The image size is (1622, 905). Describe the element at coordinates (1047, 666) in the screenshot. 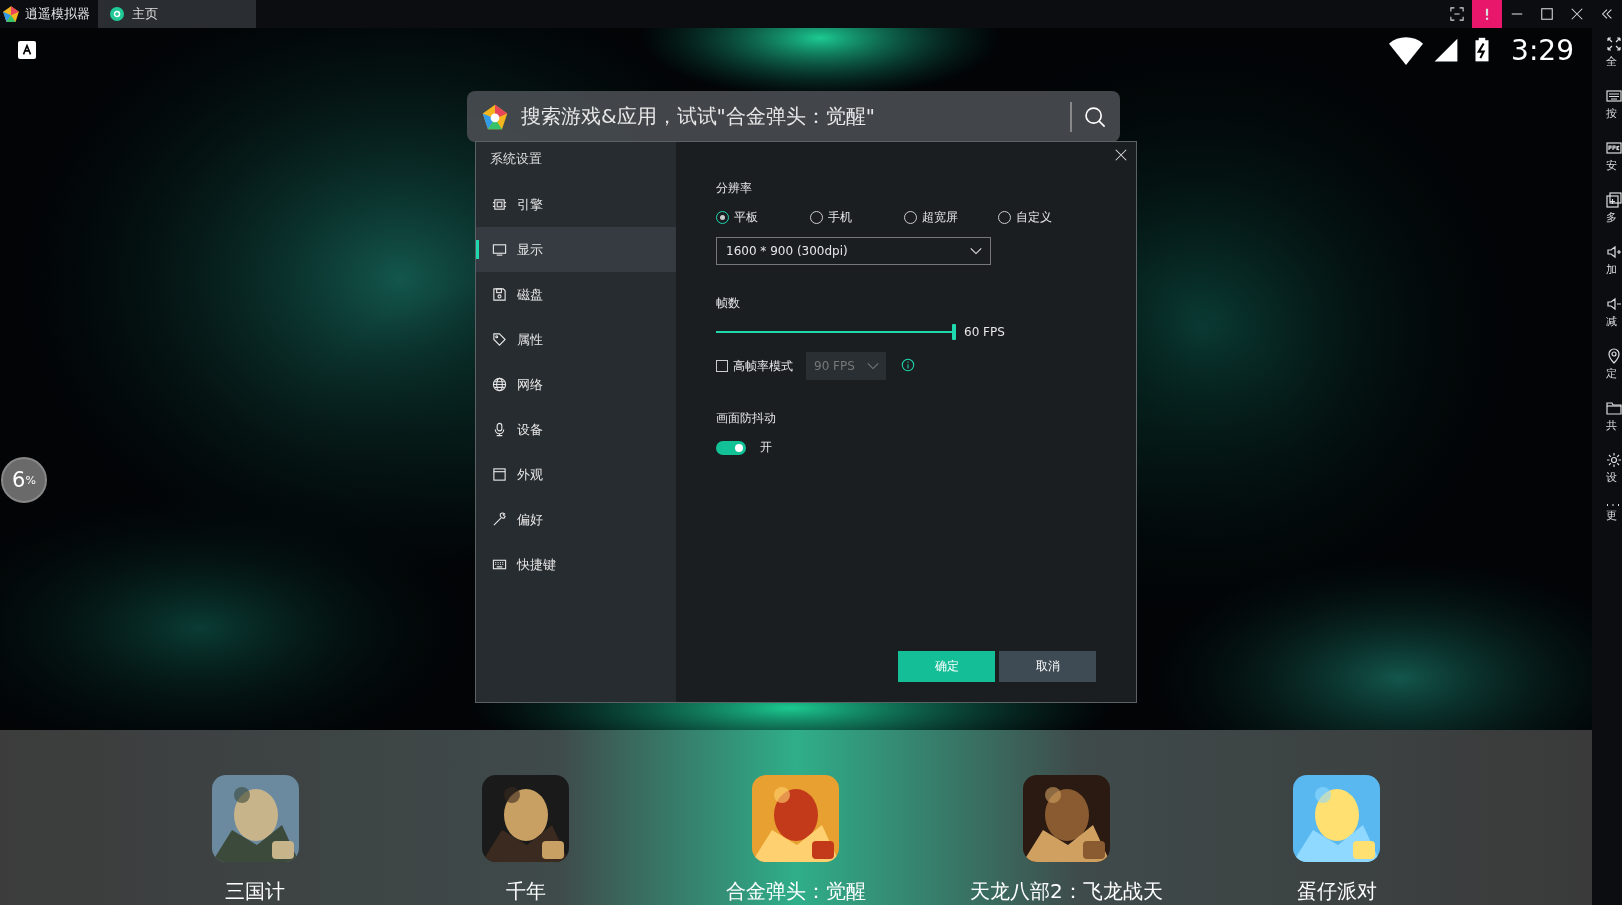

I see `cancel-button: 取消` at that location.